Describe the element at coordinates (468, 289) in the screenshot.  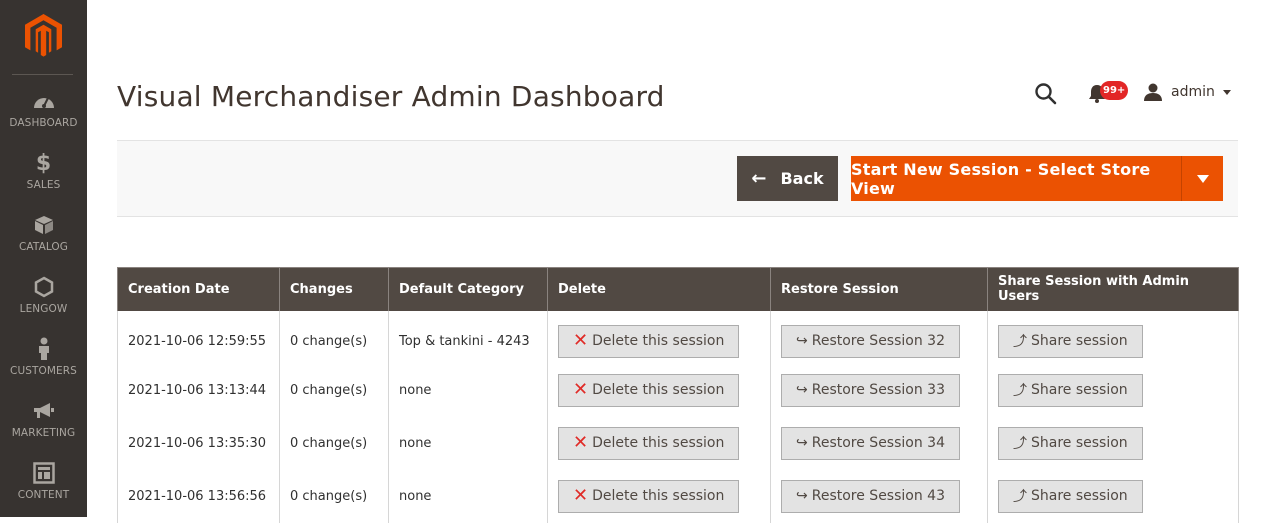
I see `column-header: Default Category` at that location.